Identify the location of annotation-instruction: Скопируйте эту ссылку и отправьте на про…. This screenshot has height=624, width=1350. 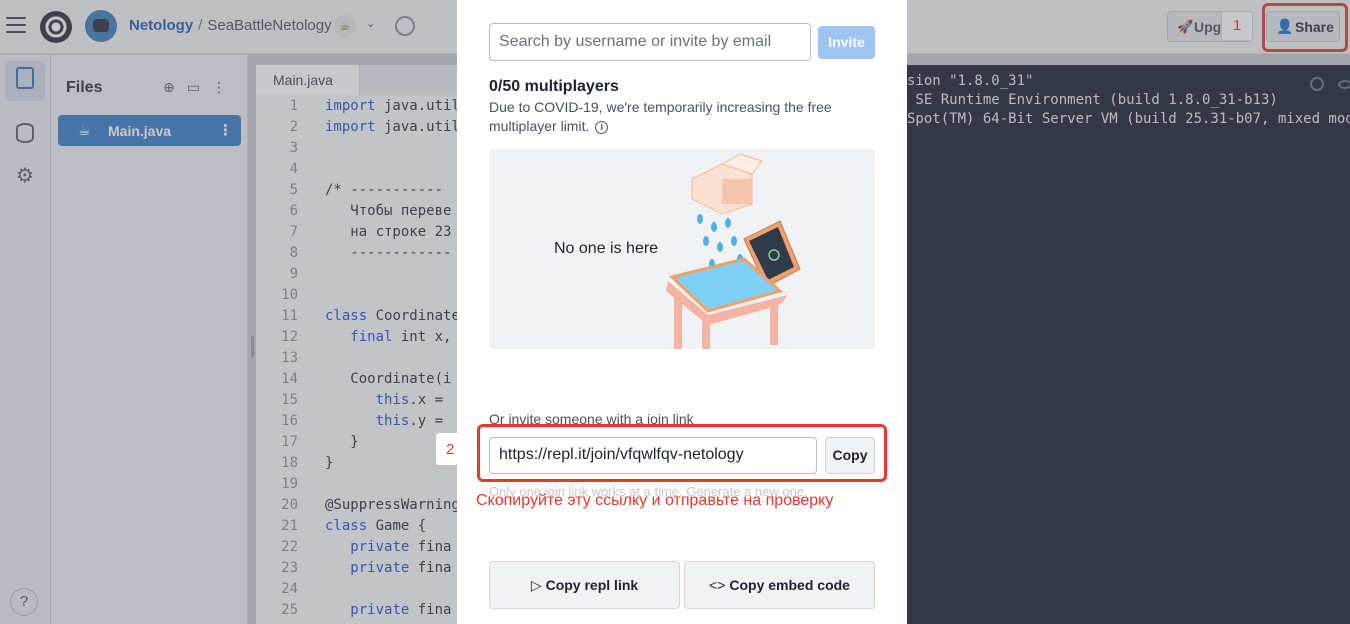
(655, 500).